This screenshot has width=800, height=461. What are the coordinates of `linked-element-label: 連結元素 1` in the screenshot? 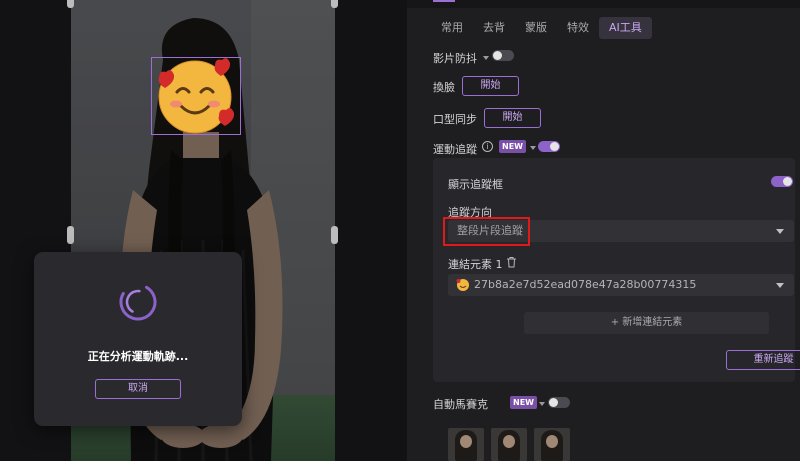 It's located at (475, 264).